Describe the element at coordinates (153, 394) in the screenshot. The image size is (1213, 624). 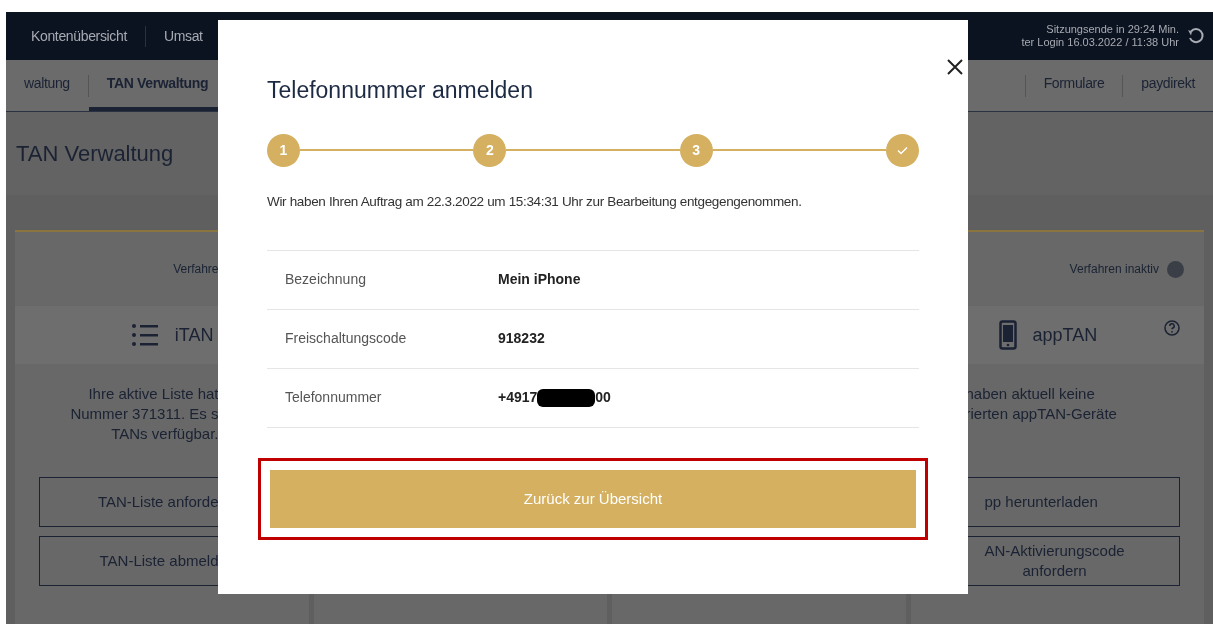
I see `card-text: Ihre aktive Liste hat` at that location.